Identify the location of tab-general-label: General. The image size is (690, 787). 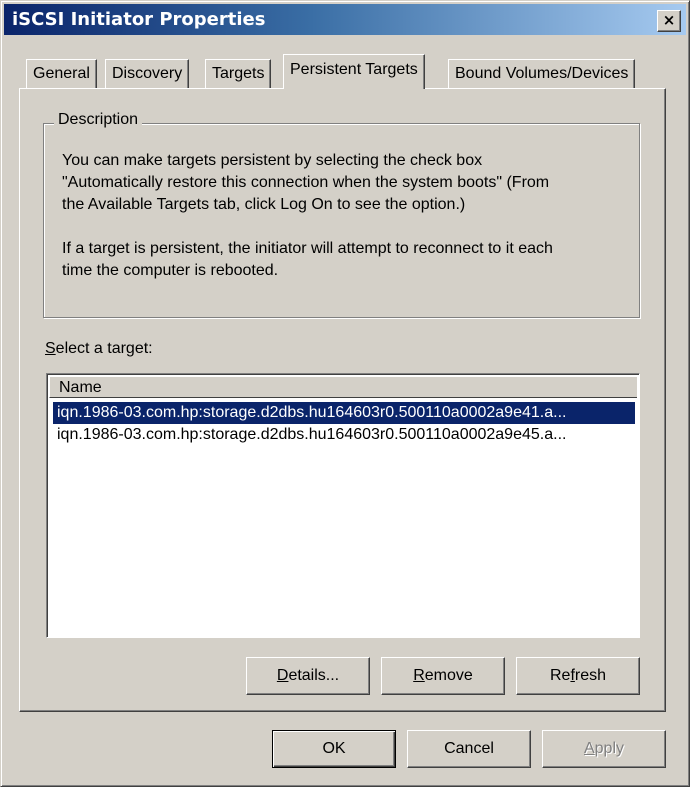
(61, 73).